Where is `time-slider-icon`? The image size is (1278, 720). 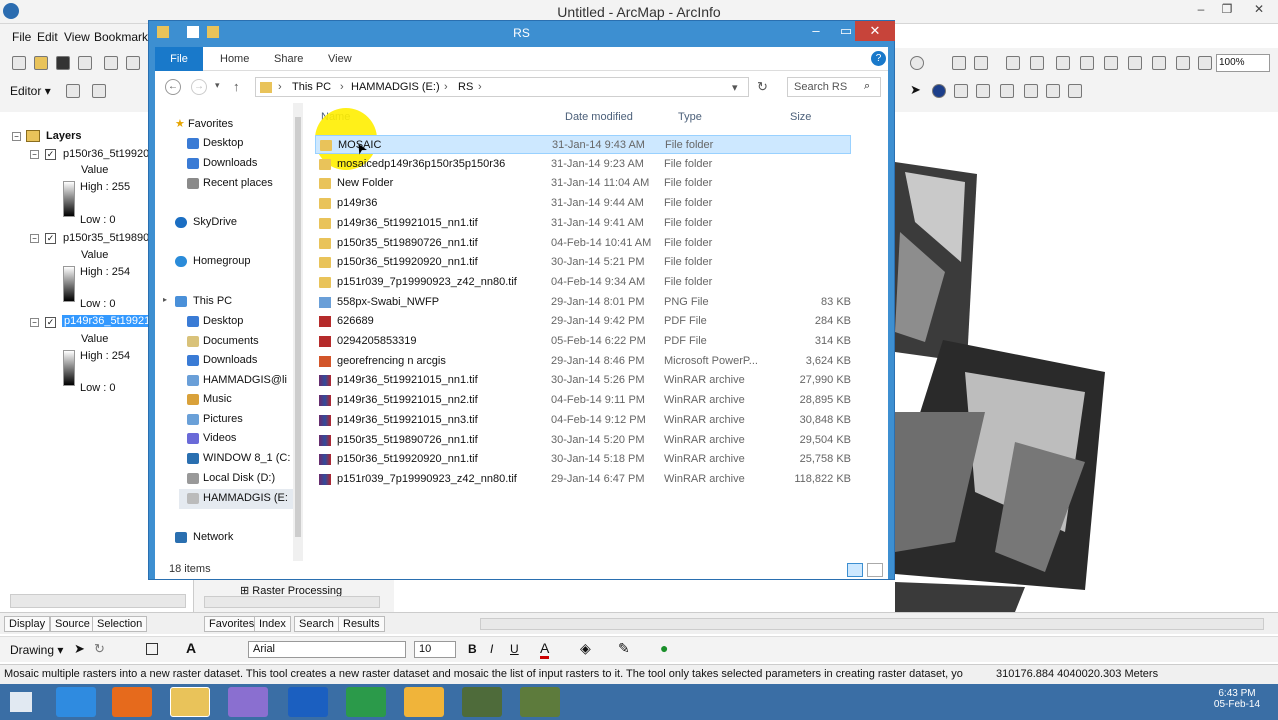
time-slider-icon is located at coordinates (1053, 91).